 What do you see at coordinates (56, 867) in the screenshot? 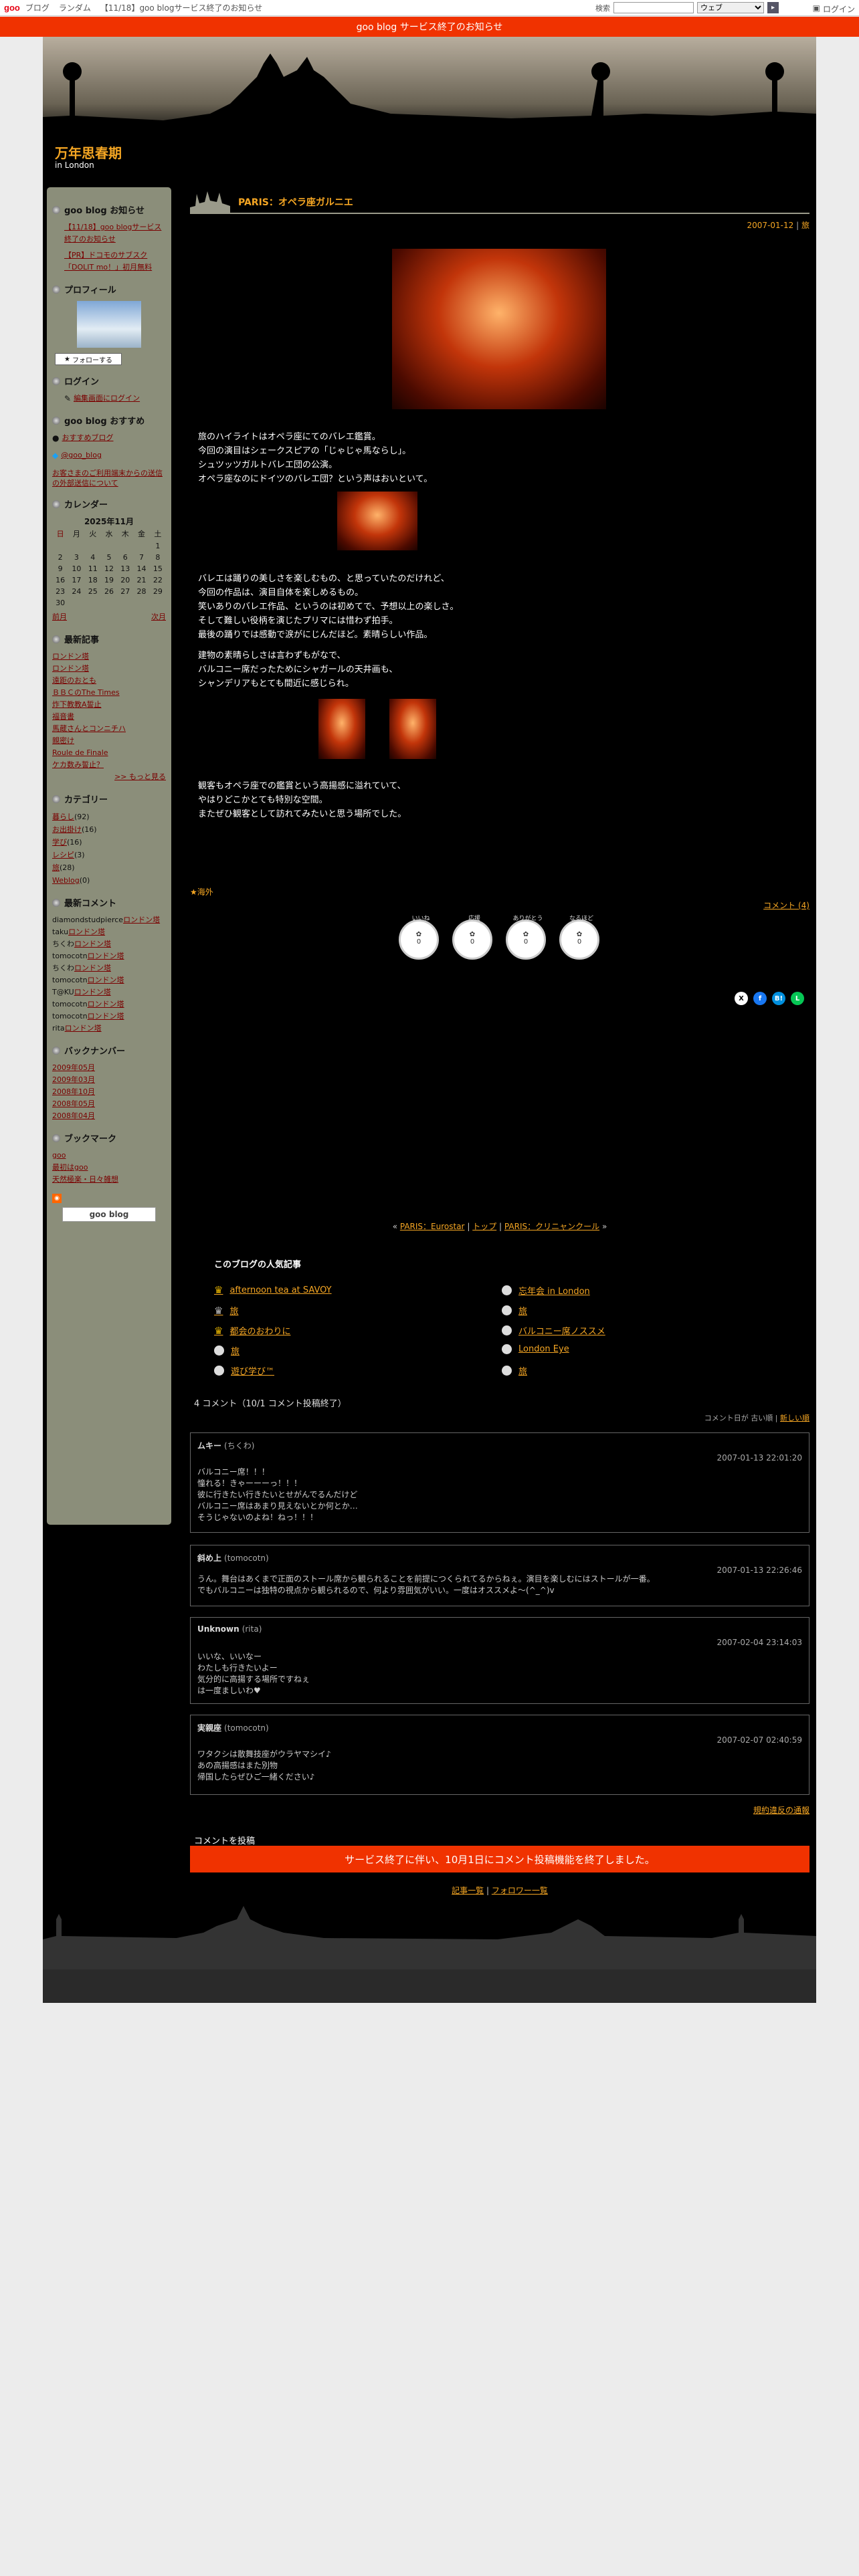
I see `category-link: 旅` at bounding box center [56, 867].